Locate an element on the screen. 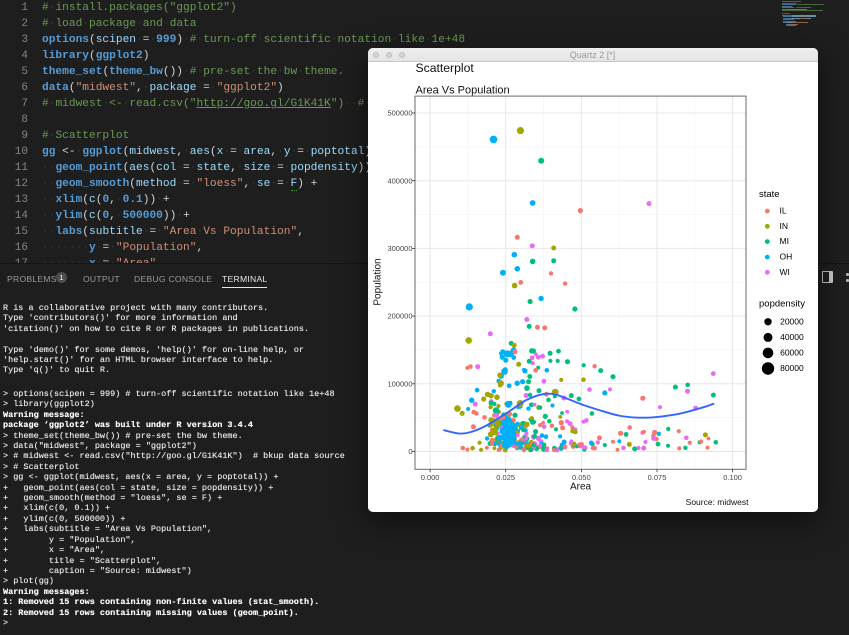  svg-text: OH is located at coordinates (785, 257).